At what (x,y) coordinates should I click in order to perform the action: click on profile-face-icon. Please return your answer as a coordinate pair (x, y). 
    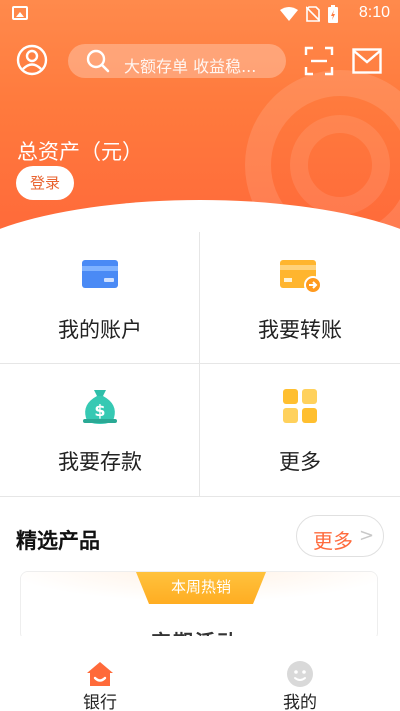
    Looking at the image, I should click on (300, 674).